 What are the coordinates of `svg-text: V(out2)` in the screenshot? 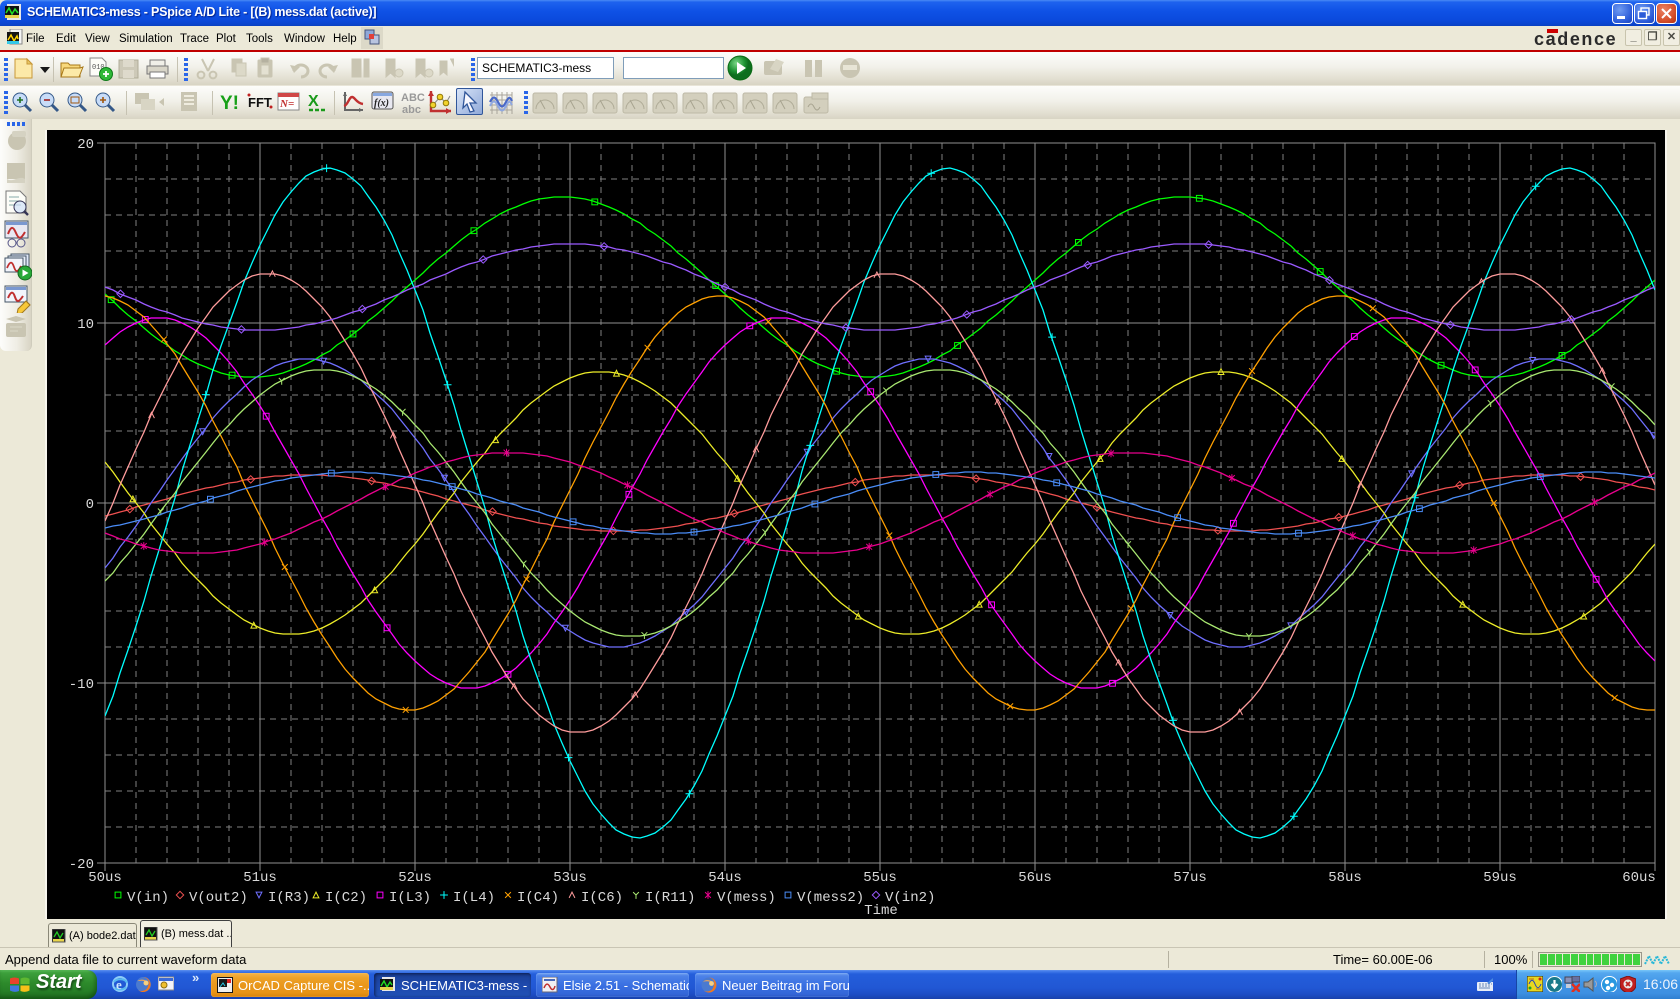 It's located at (218, 898).